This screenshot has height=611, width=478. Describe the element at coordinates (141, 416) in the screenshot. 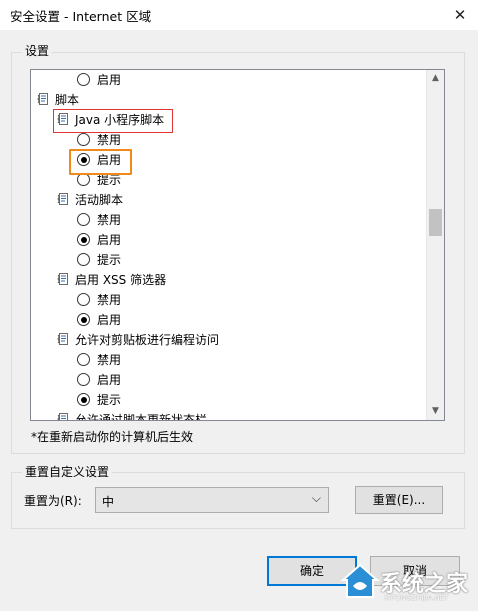

I see `subcategory-label: 允许通过脚本更新状态栏` at that location.